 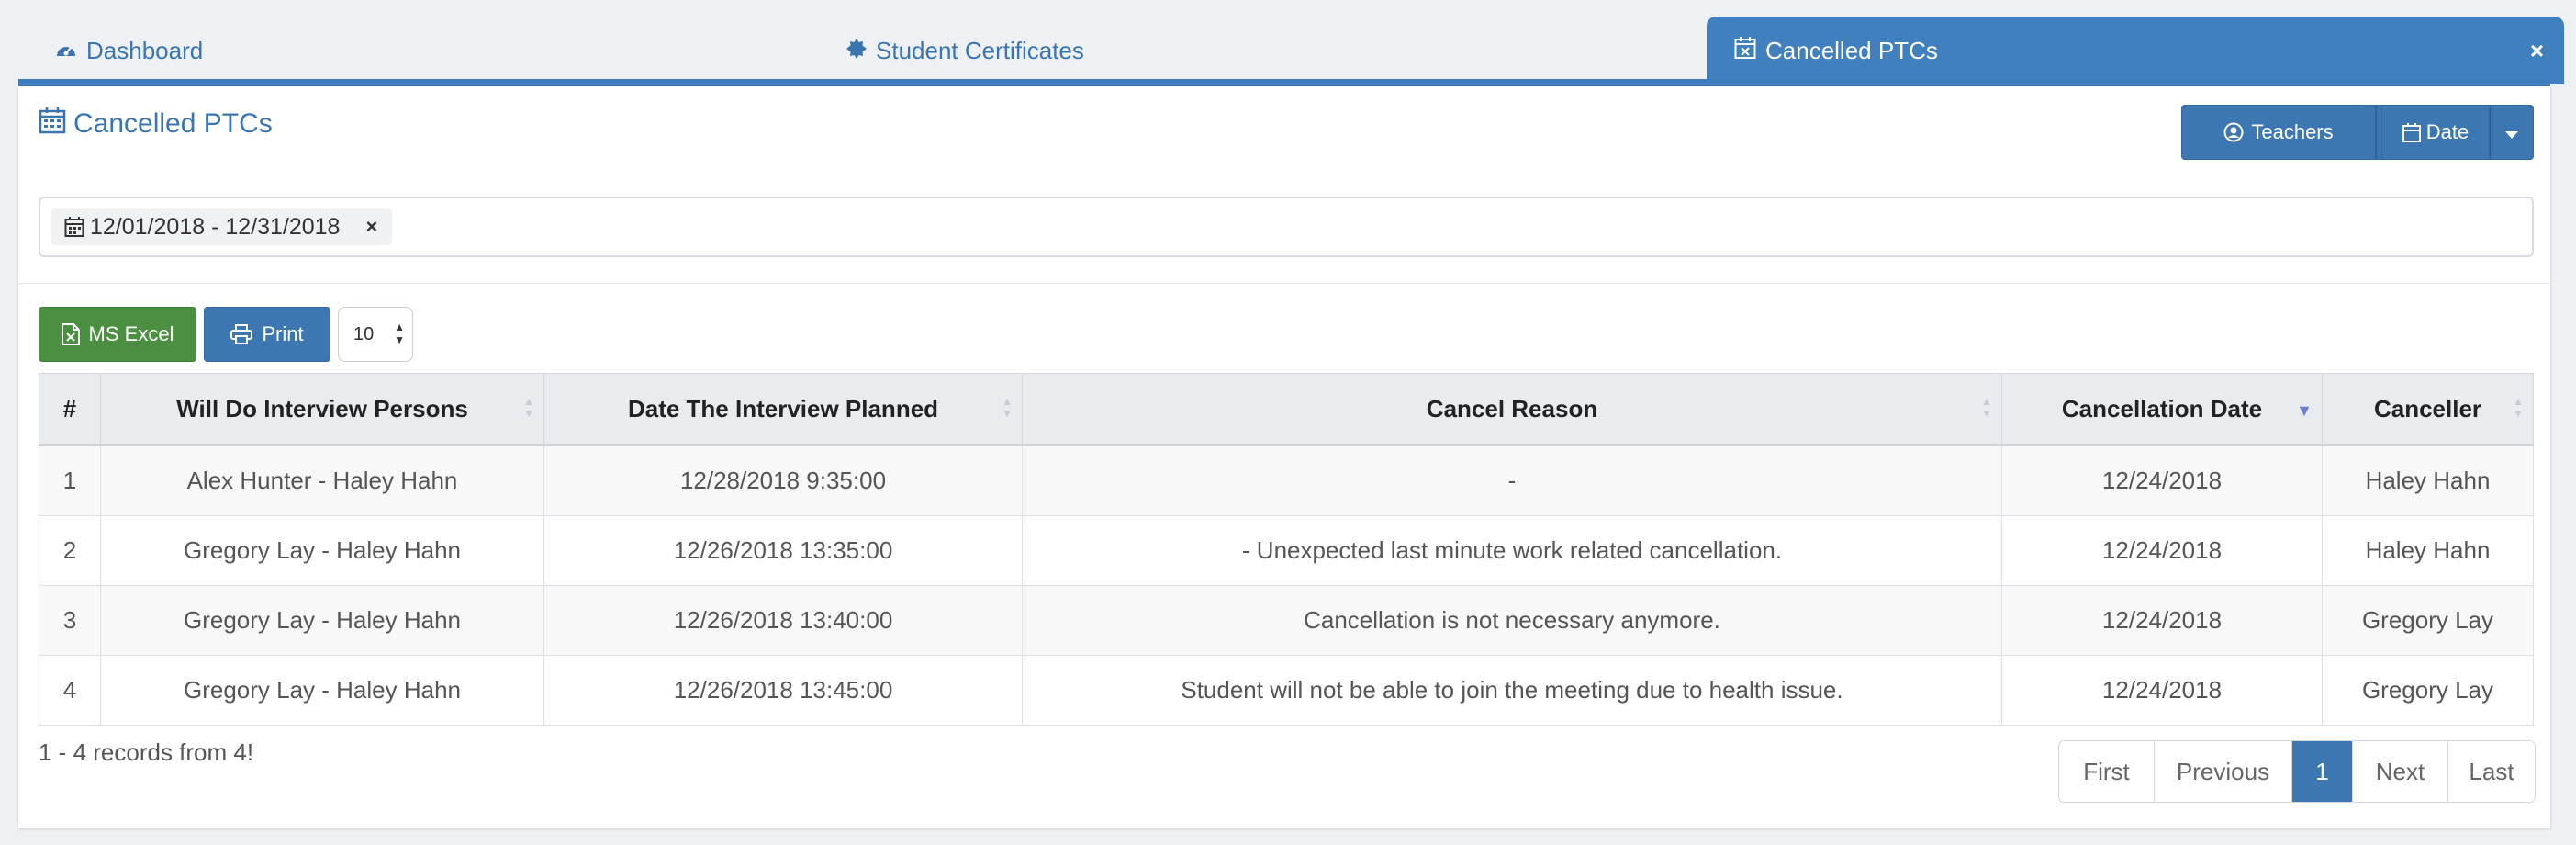 I want to click on cell-number: 2, so click(x=70, y=550).